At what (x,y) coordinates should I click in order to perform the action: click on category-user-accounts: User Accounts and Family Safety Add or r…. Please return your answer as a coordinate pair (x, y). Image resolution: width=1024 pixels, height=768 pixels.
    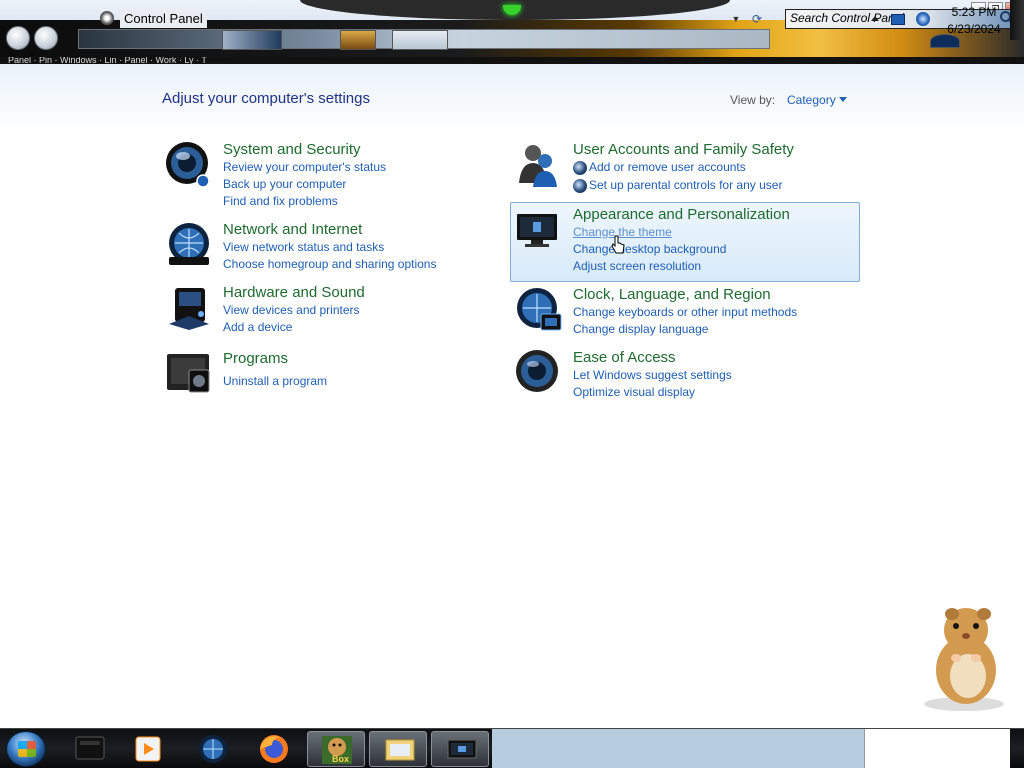
    Looking at the image, I should click on (675, 167).